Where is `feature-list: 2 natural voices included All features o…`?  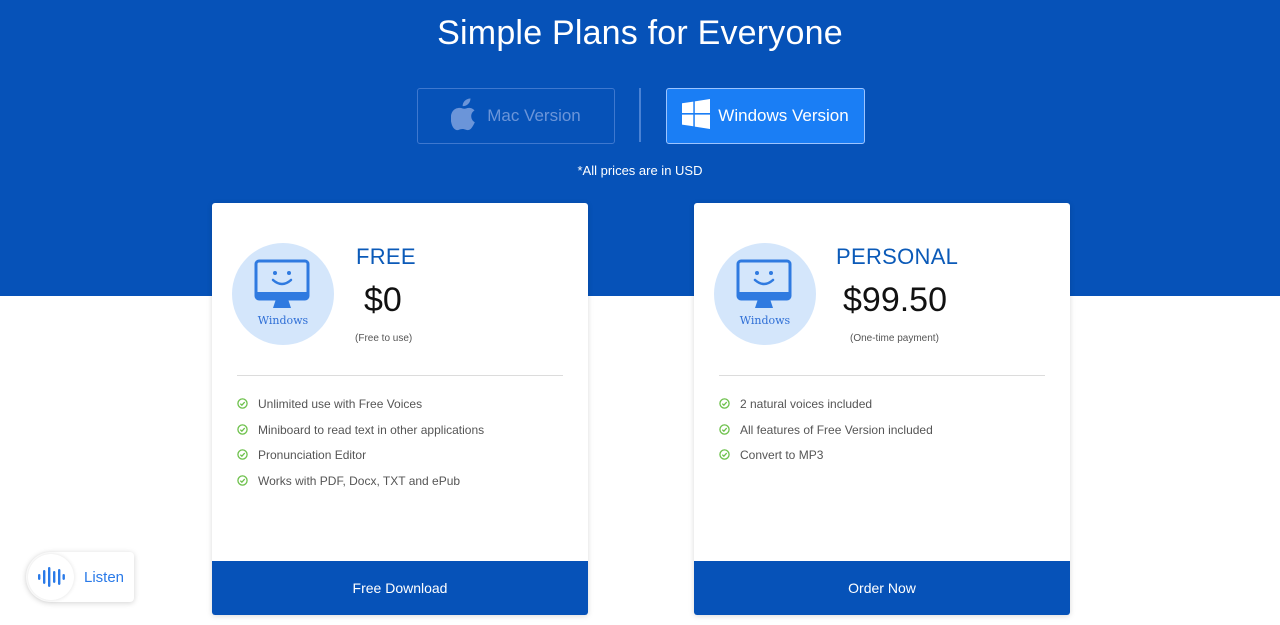
feature-list: 2 natural voices included All features o… is located at coordinates (826, 435).